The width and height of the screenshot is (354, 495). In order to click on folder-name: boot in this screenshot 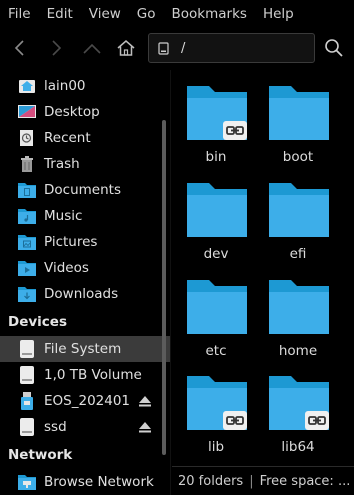, I will do `click(298, 157)`.